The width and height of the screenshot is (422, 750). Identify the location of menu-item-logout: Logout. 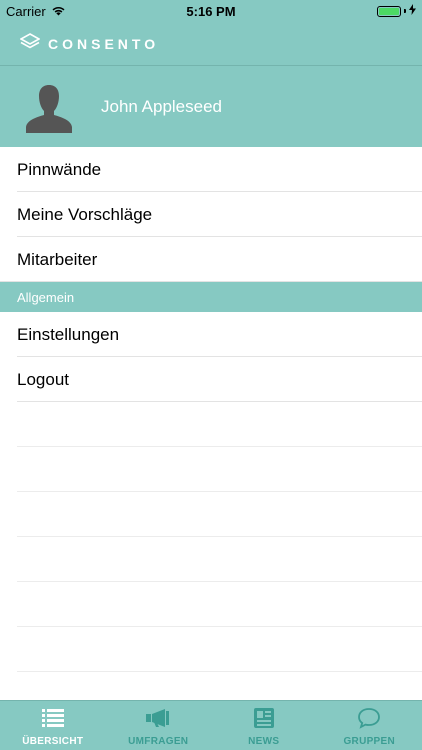
(211, 379).